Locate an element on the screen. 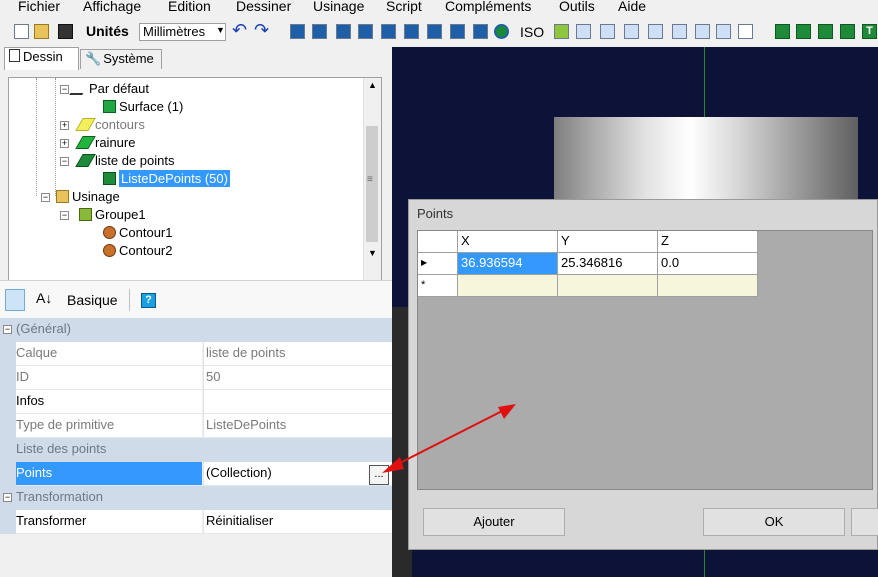 The height and width of the screenshot is (577, 878). tree-label-contour1: Contour1 is located at coordinates (146, 232).